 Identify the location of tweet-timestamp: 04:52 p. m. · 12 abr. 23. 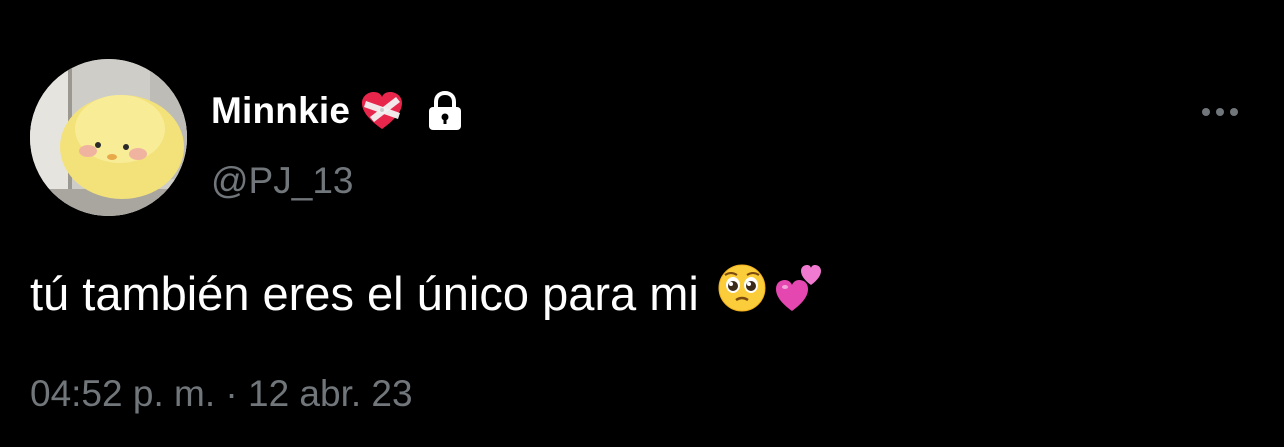
(221, 394).